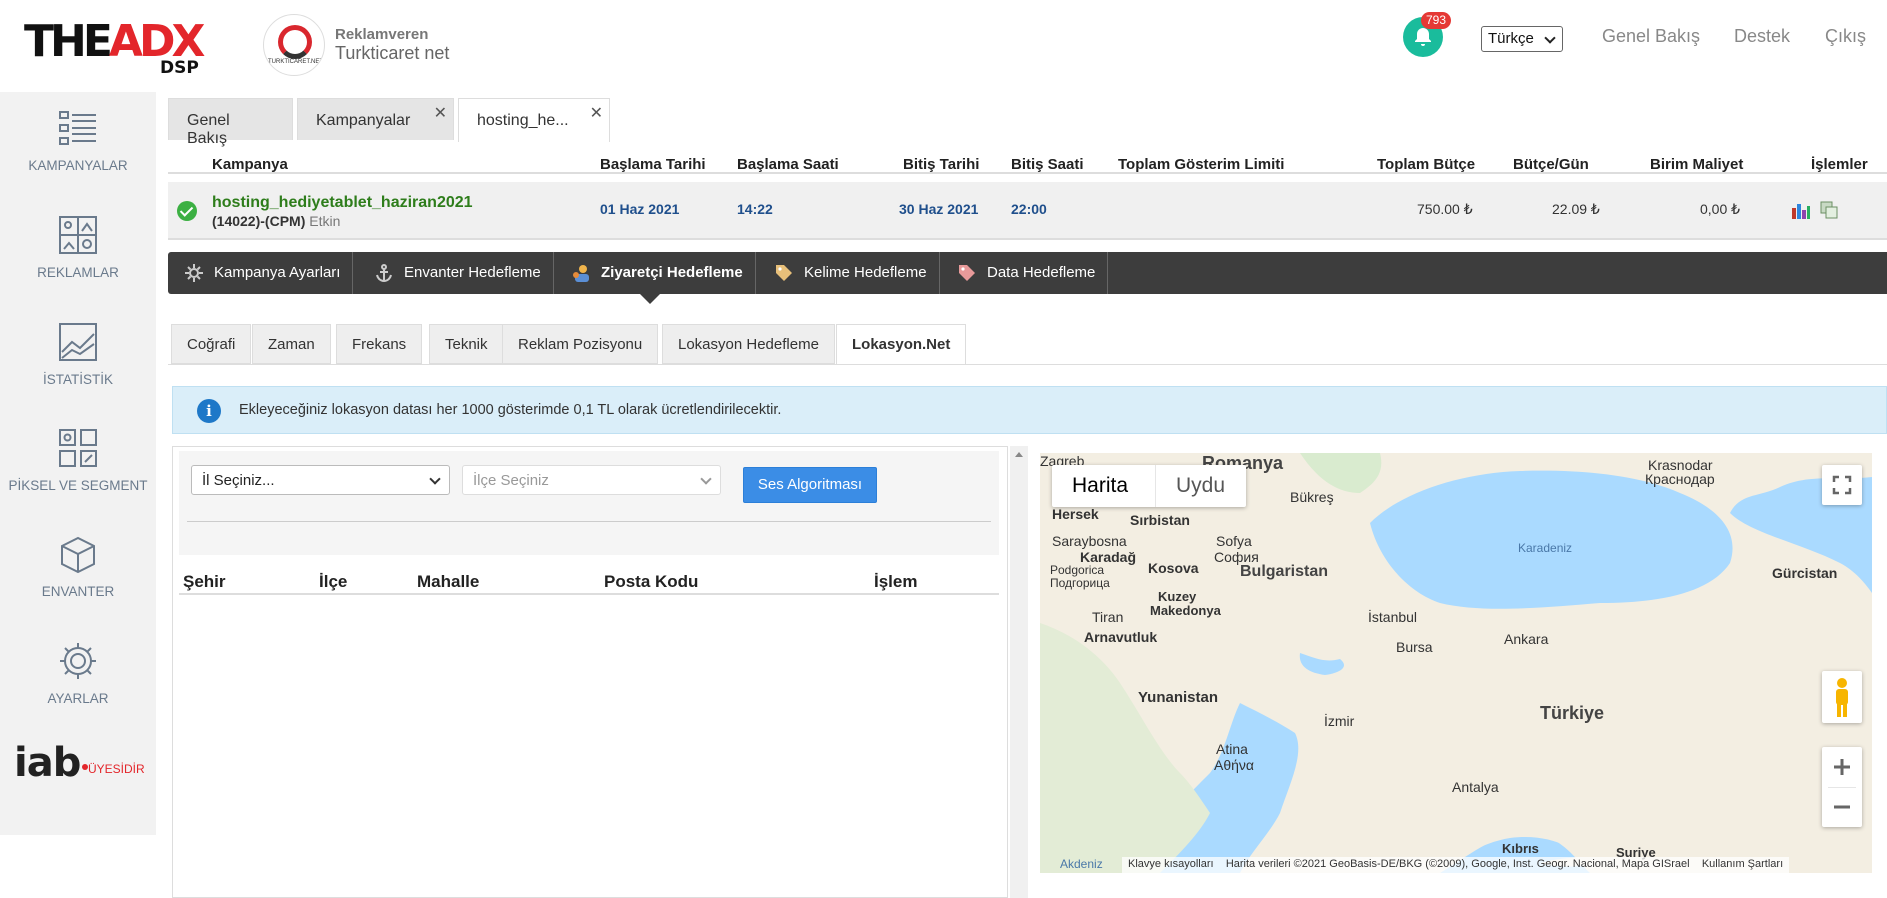 This screenshot has width=1887, height=898. What do you see at coordinates (650, 299) in the screenshot?
I see `nav-active-pointer` at bounding box center [650, 299].